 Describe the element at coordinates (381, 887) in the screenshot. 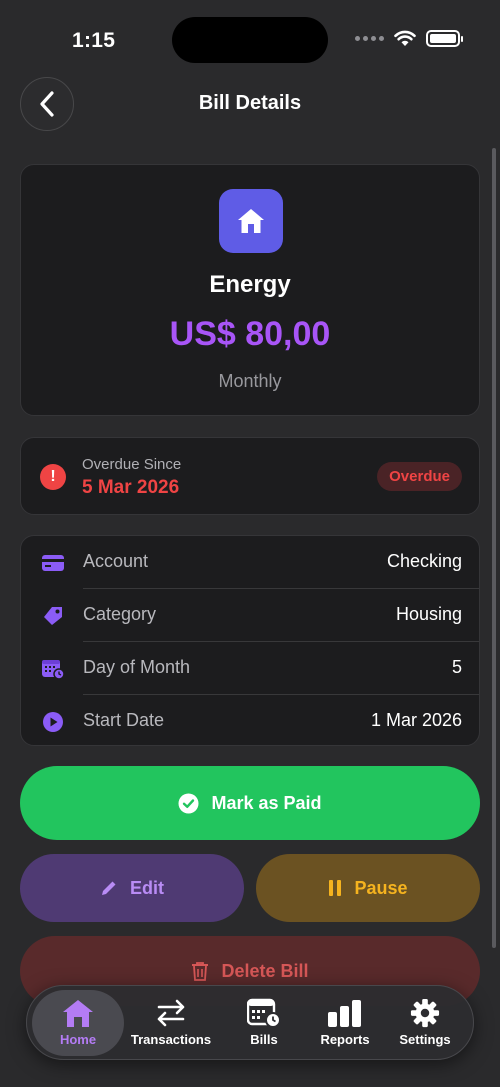

I see `pause-label: Pause` at that location.